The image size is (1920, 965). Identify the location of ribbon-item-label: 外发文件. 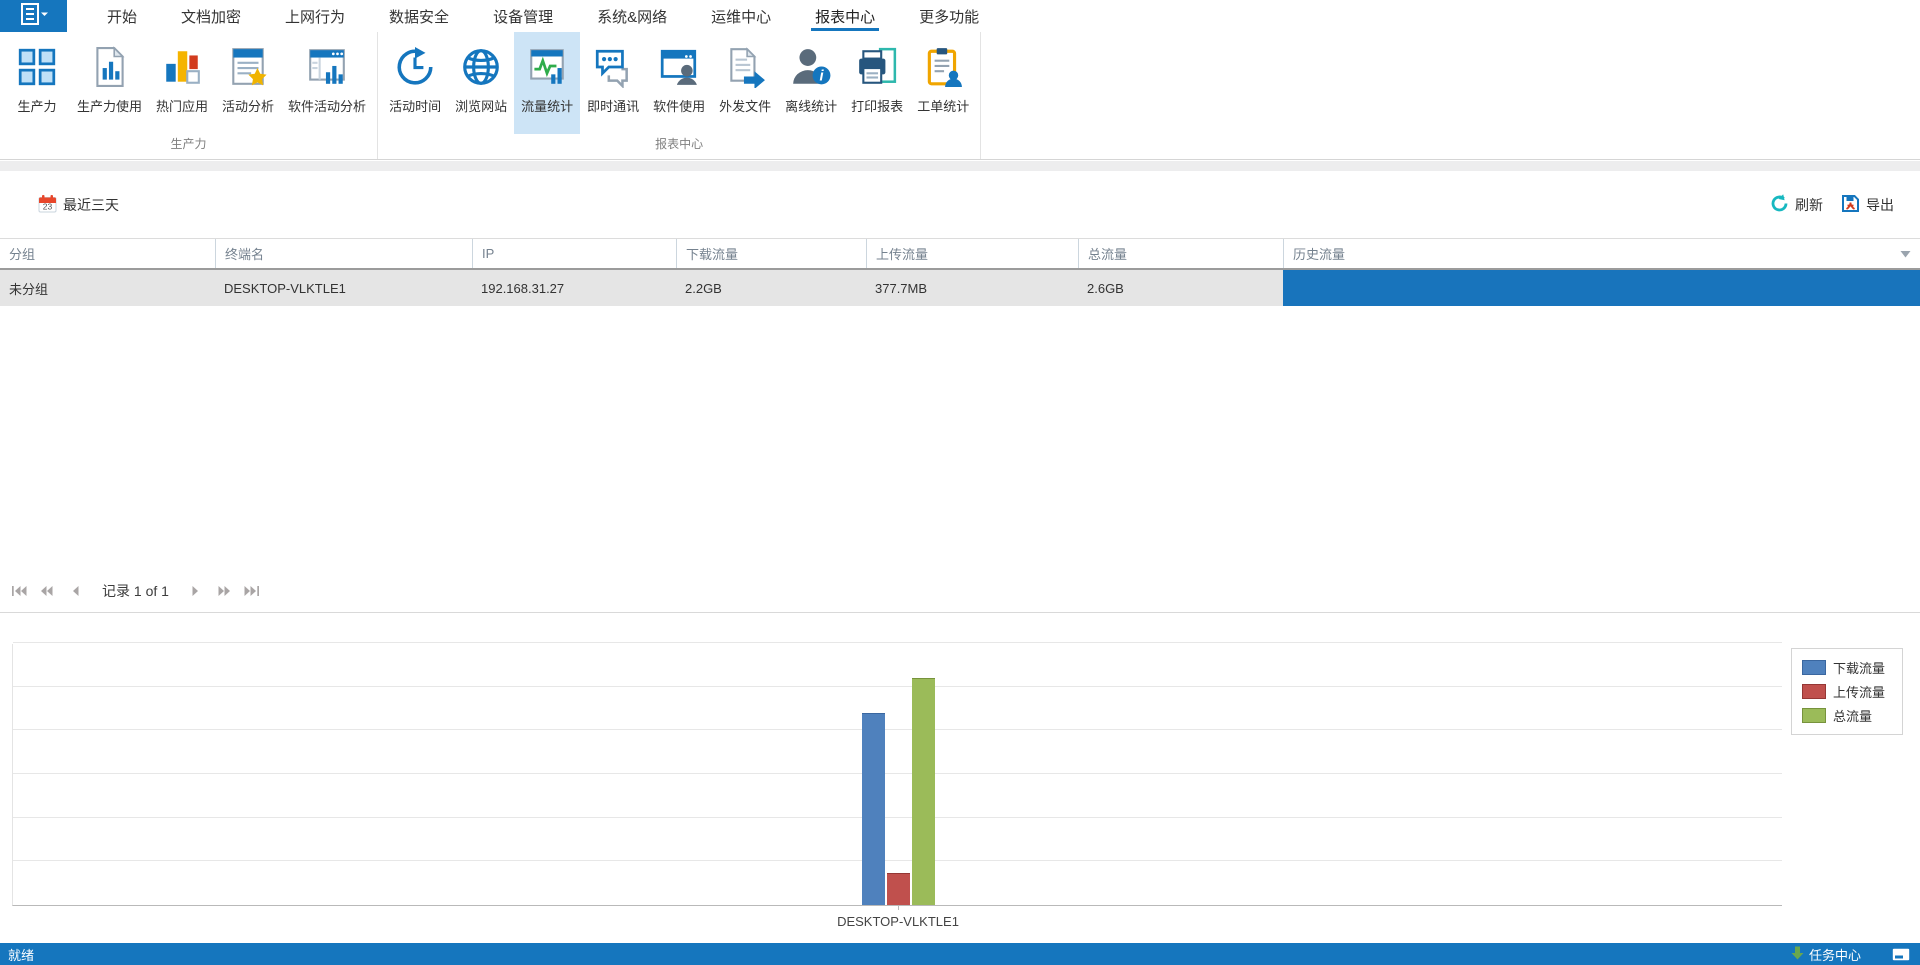
(745, 106).